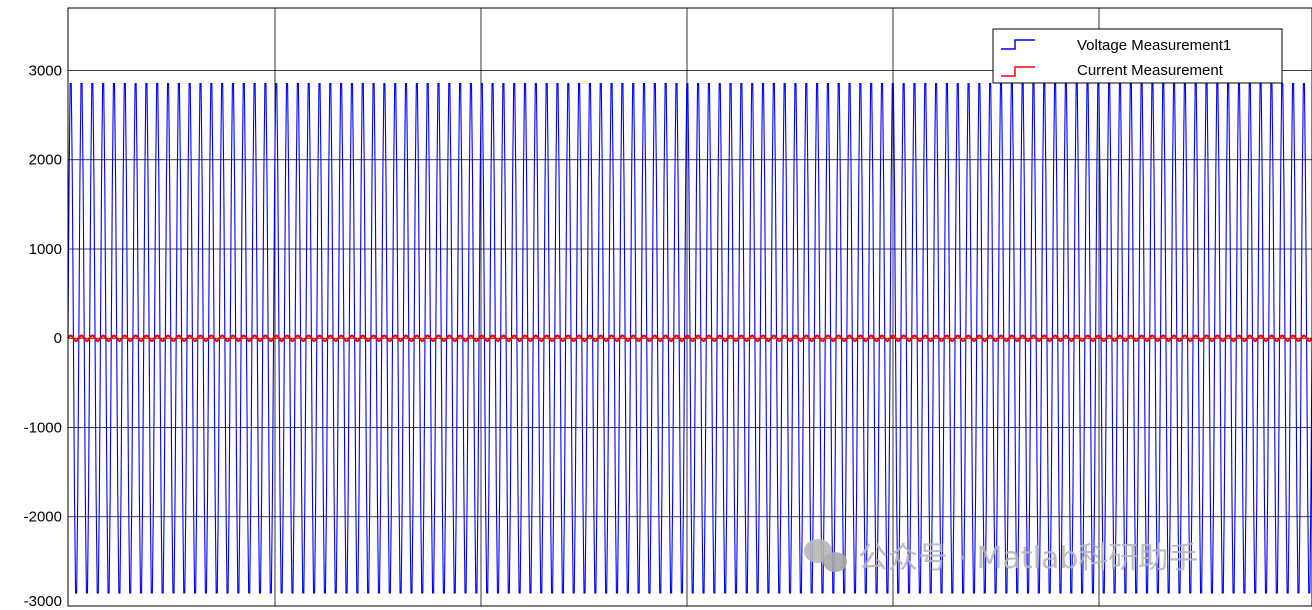 The image size is (1312, 610). I want to click on watermark-text: 公众号 · Matlab科研助手, so click(1028, 558).